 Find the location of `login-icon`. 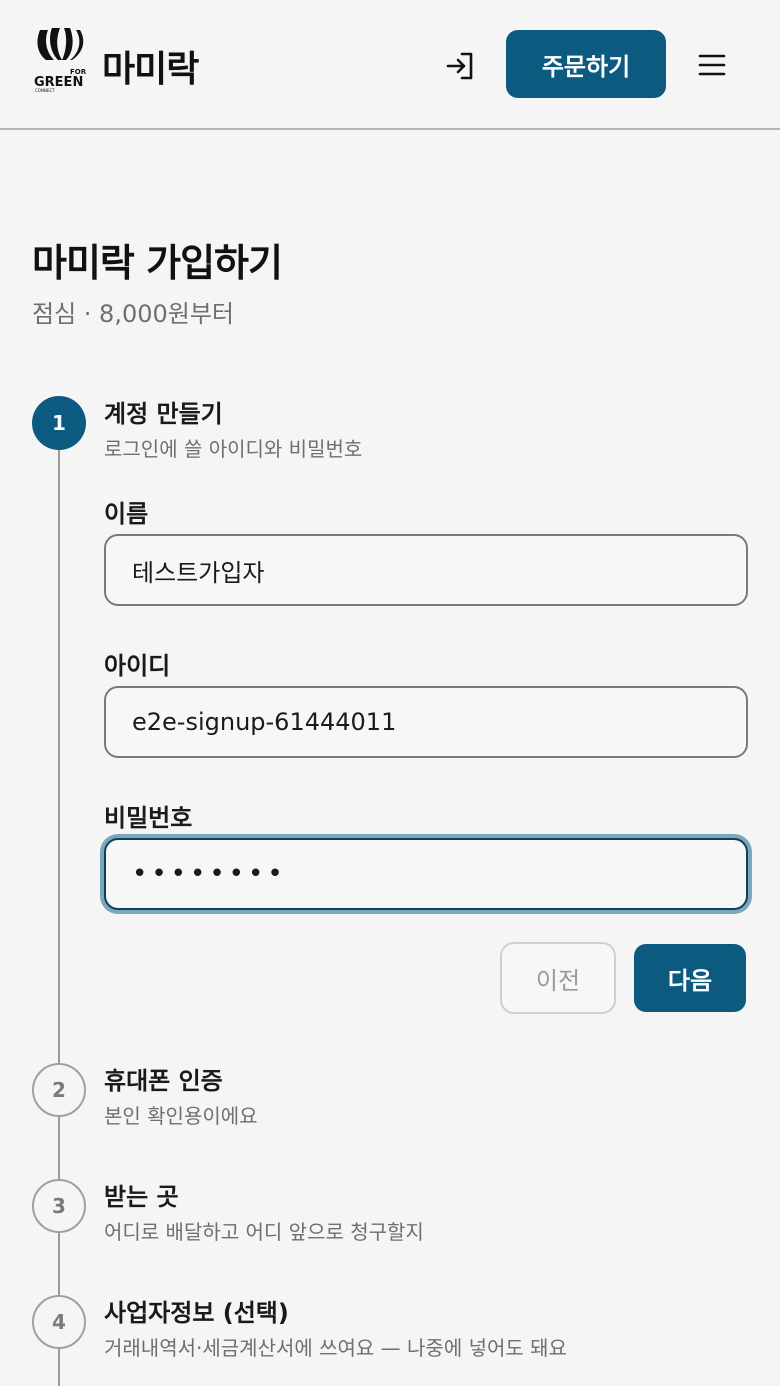

login-icon is located at coordinates (459, 66).